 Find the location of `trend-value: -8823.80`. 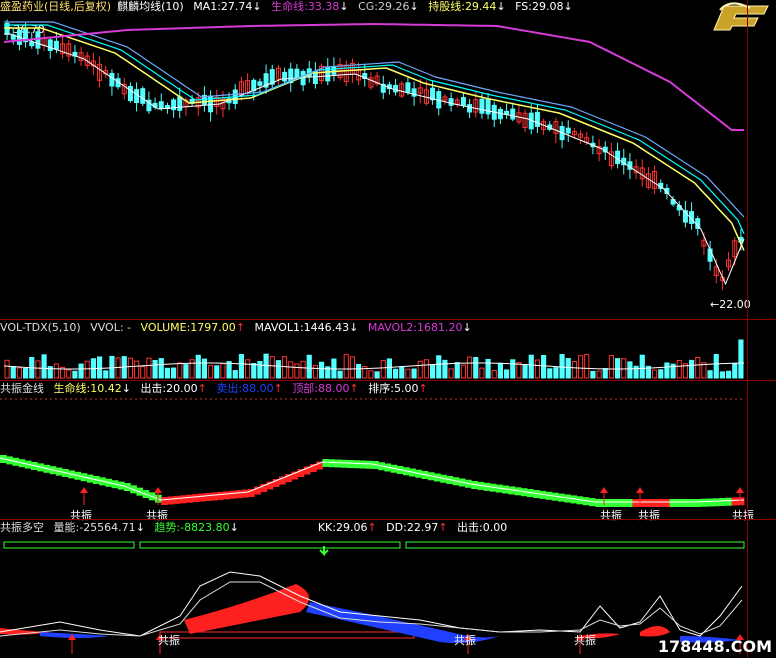

trend-value: -8823.80 is located at coordinates (205, 527).